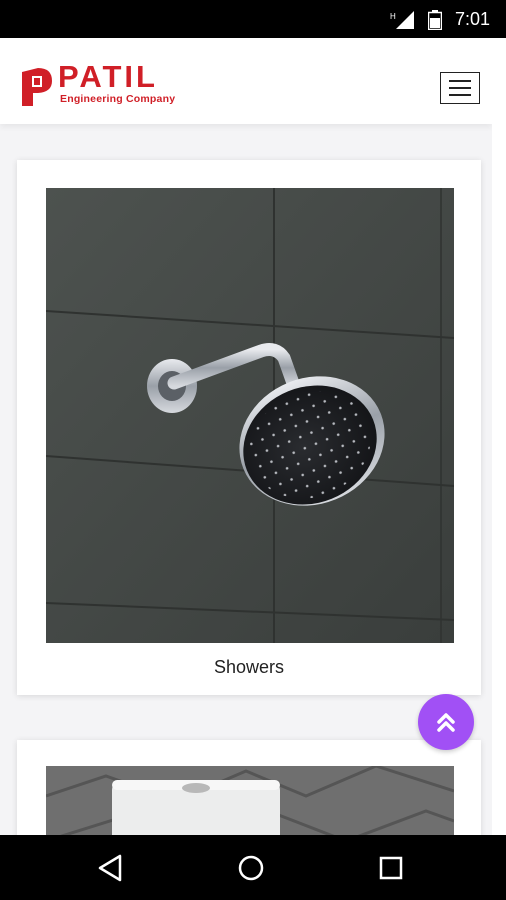  I want to click on back-icon, so click(110, 868).